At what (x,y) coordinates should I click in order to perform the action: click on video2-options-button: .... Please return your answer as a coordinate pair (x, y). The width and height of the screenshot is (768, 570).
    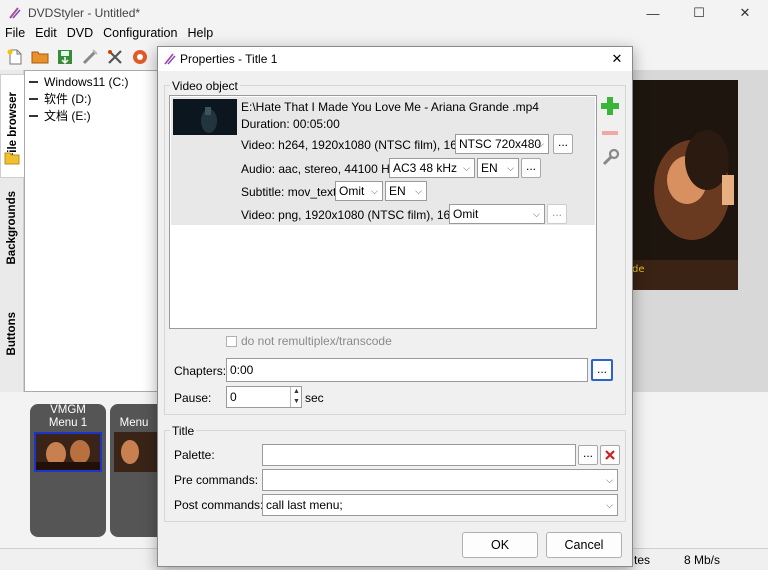
    Looking at the image, I should click on (557, 214).